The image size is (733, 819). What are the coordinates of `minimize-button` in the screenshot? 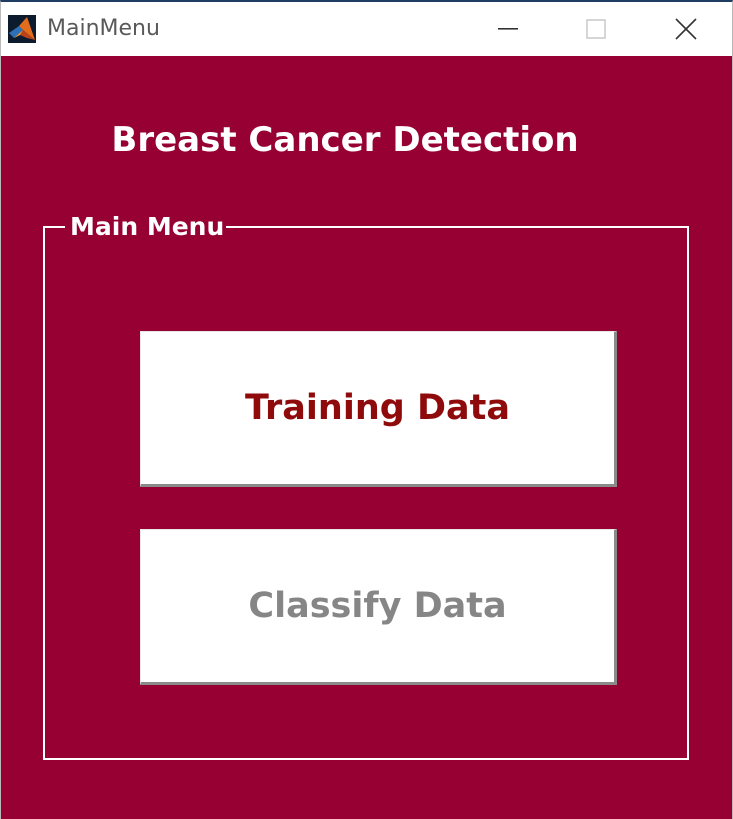 It's located at (508, 29).